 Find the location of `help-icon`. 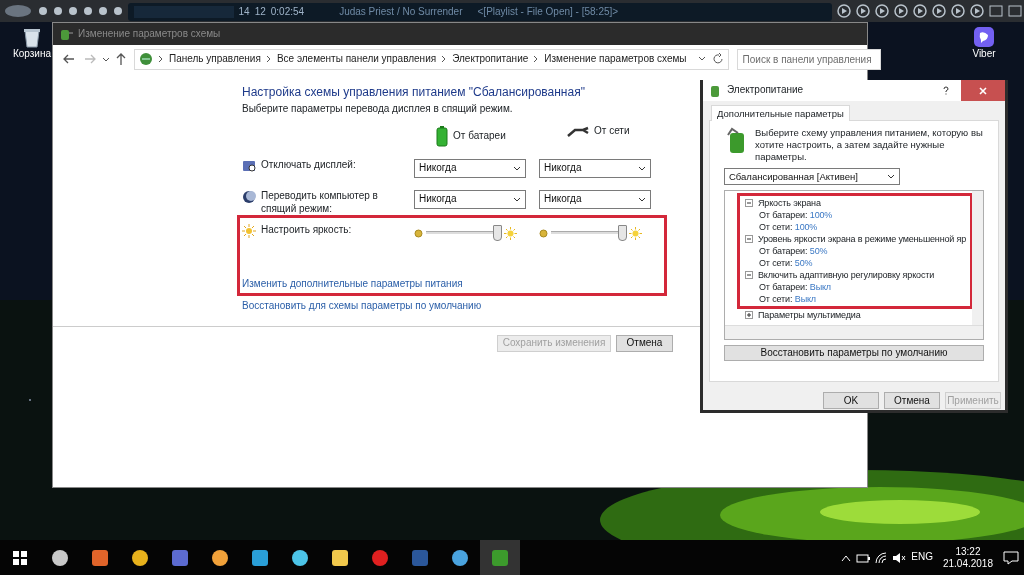

help-icon is located at coordinates (946, 91).